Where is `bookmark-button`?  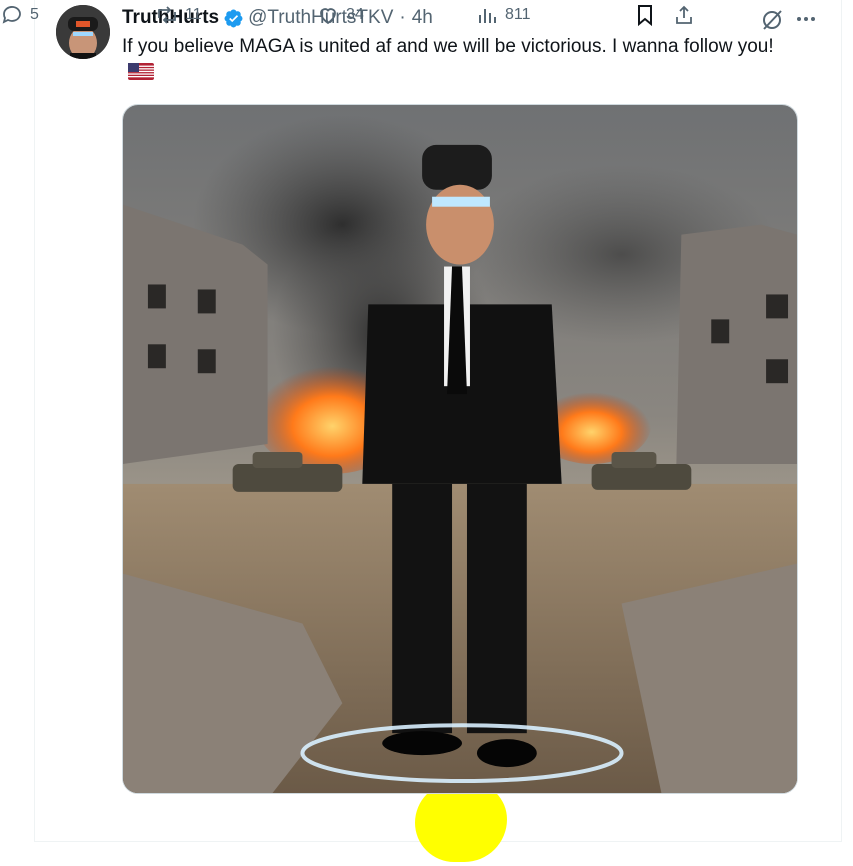
bookmark-button is located at coordinates (645, 15).